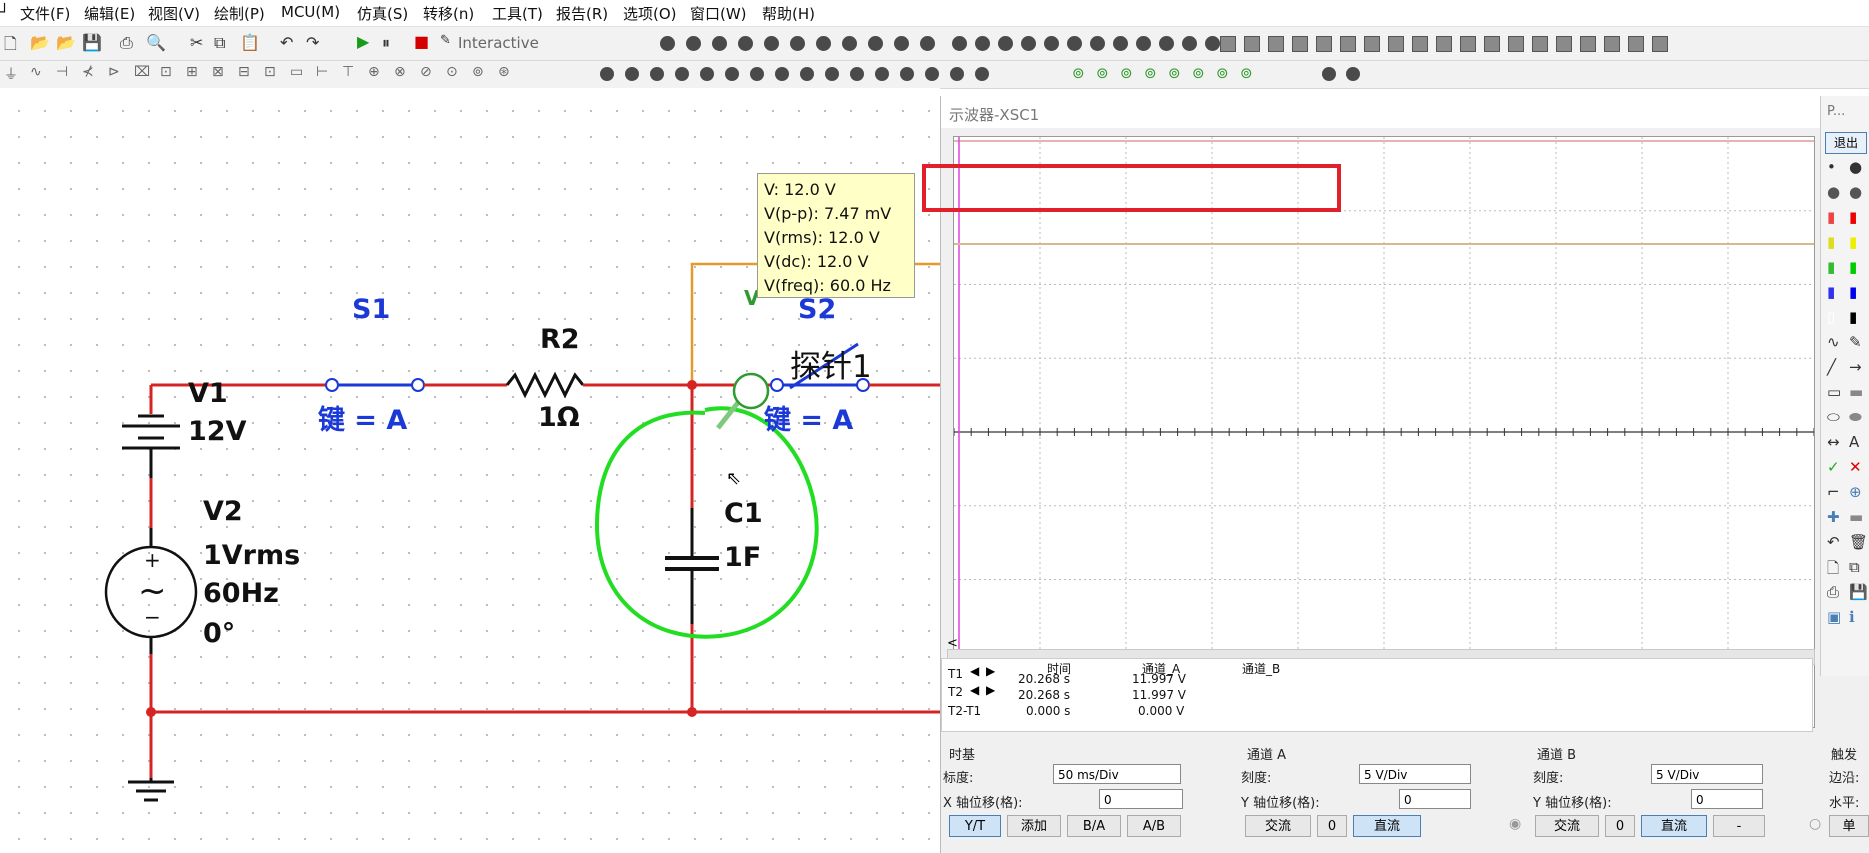 The height and width of the screenshot is (853, 1869). What do you see at coordinates (45, 13) in the screenshot?
I see `menu-file: 文件(F)` at bounding box center [45, 13].